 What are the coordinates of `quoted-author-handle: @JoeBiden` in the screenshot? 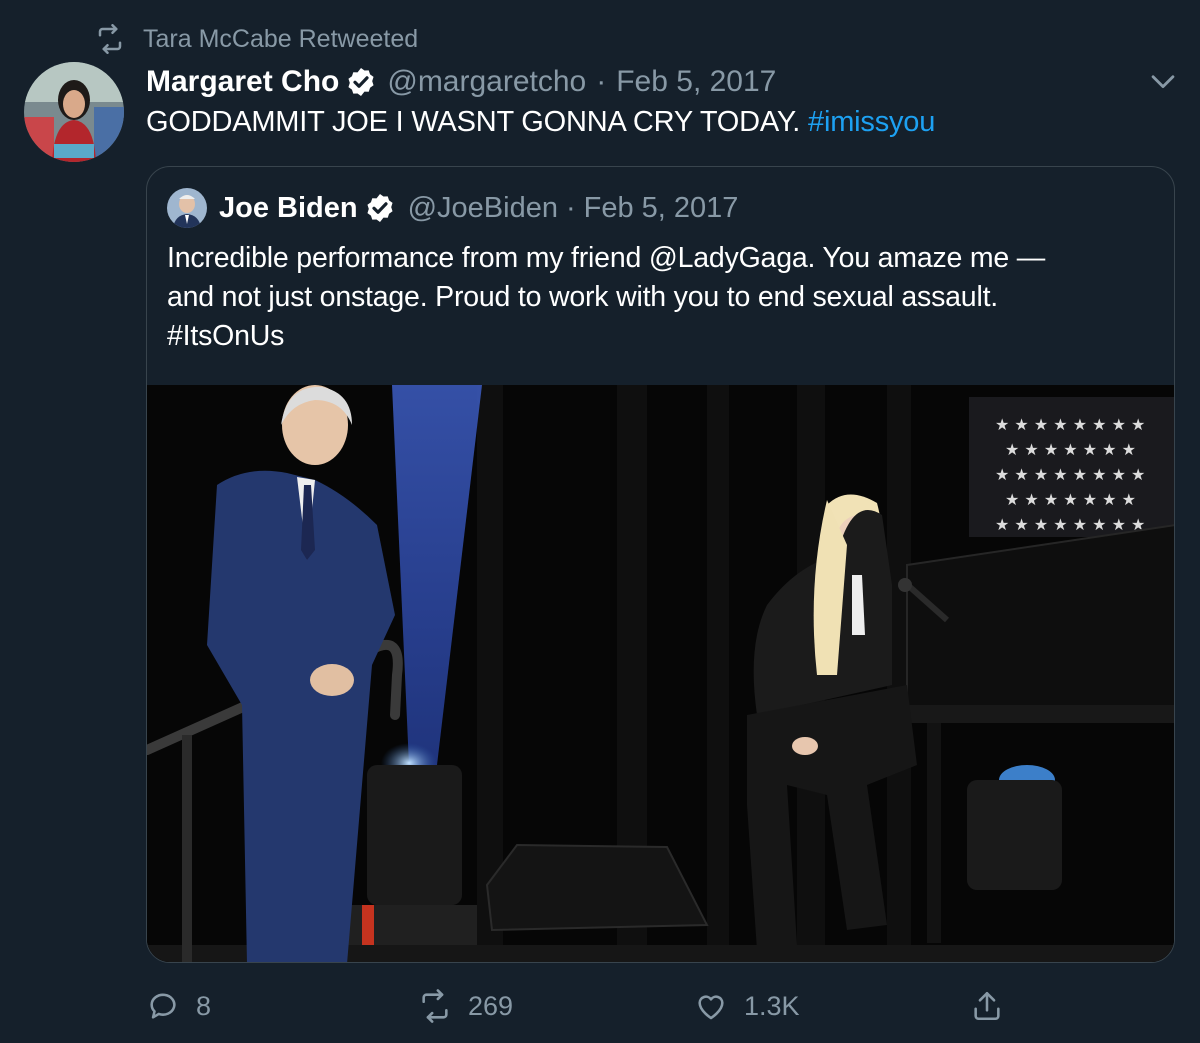 It's located at (482, 207).